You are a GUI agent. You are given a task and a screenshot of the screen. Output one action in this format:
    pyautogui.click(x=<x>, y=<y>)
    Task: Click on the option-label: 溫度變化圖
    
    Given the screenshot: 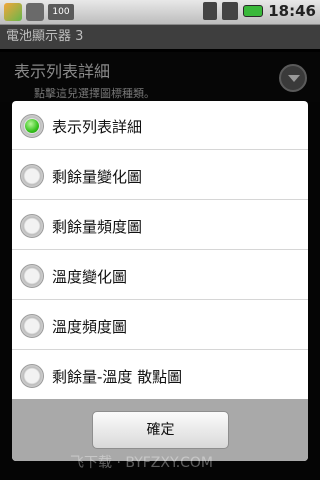 What is the action you would take?
    pyautogui.click(x=90, y=277)
    